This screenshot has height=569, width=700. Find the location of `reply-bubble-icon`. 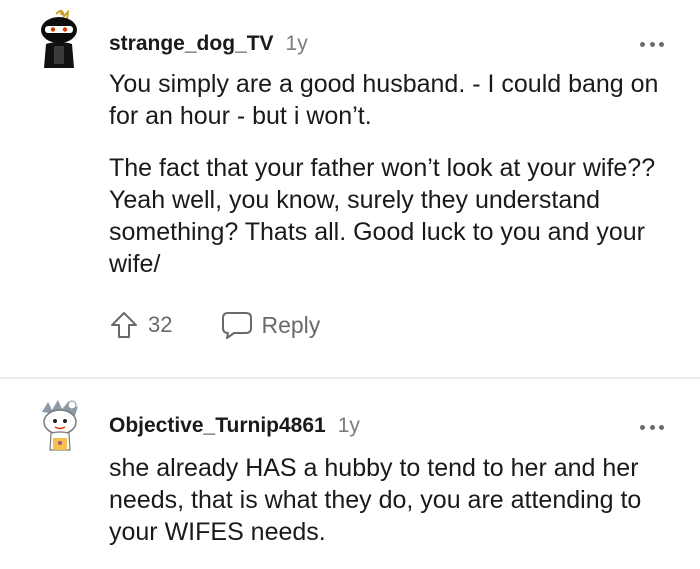

reply-bubble-icon is located at coordinates (237, 325).